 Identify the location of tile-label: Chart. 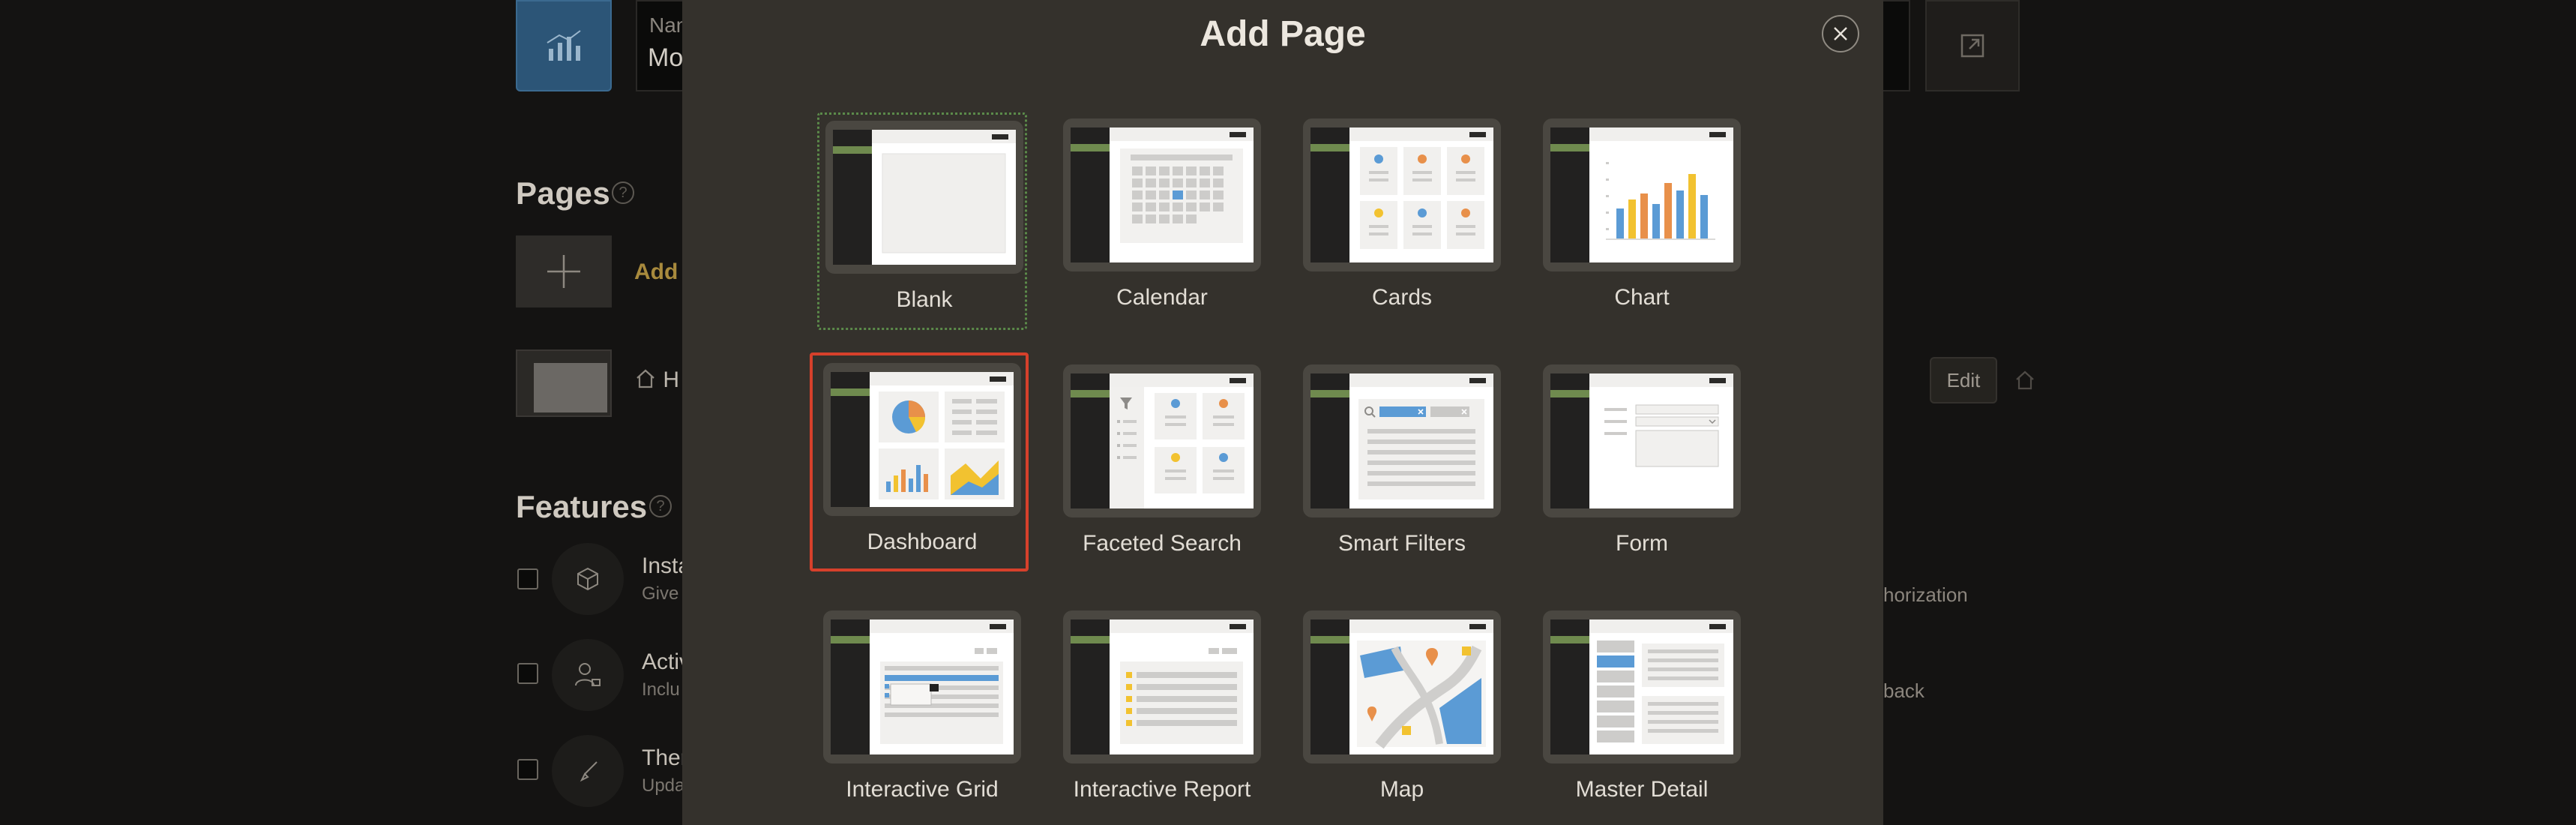
(1642, 297).